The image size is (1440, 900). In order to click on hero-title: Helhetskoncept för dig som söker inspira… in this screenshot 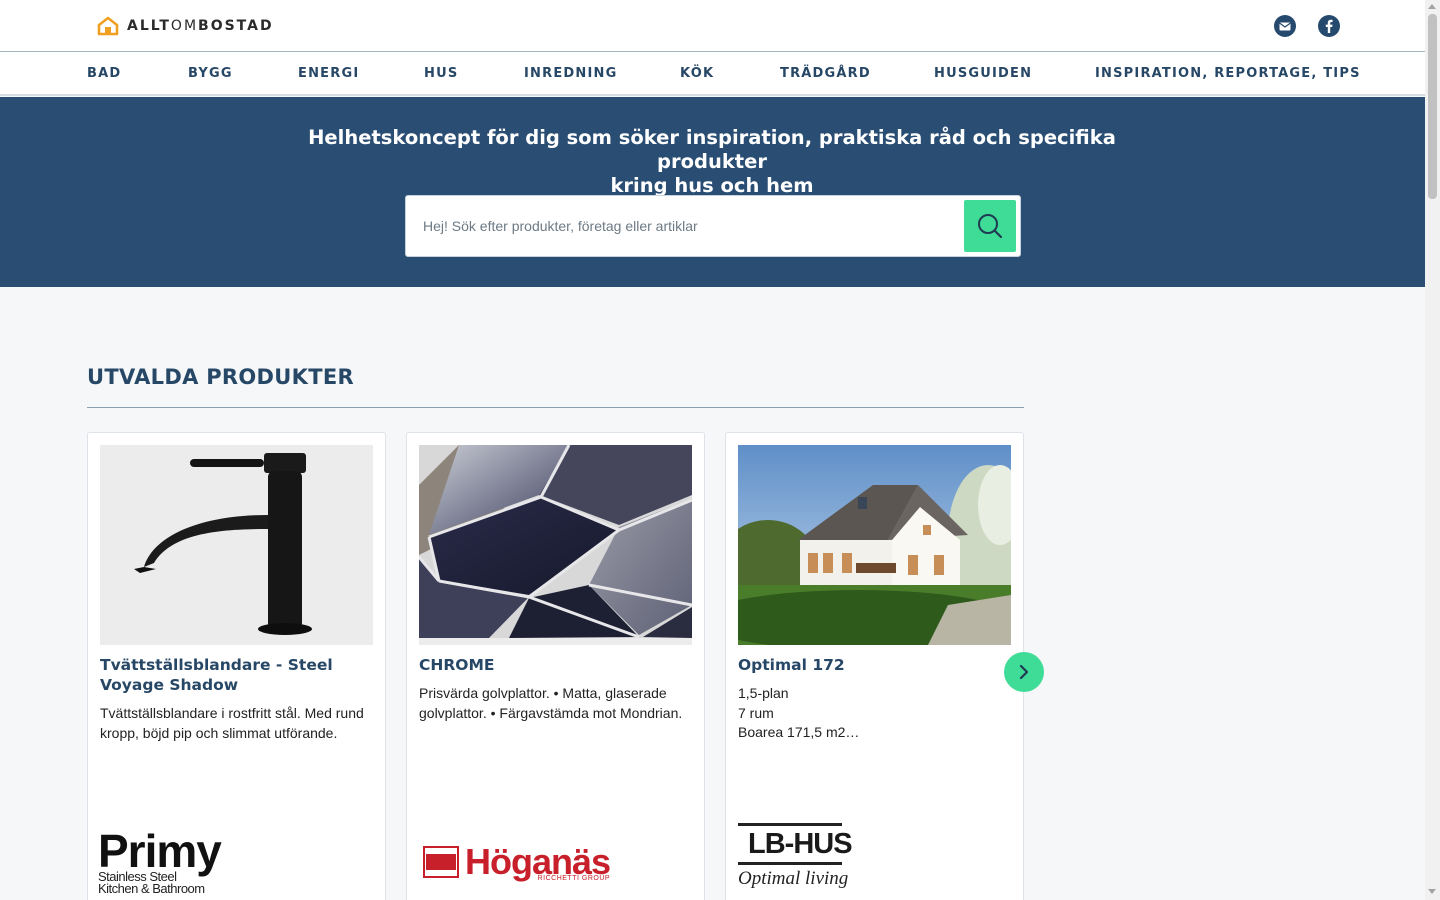, I will do `click(712, 162)`.